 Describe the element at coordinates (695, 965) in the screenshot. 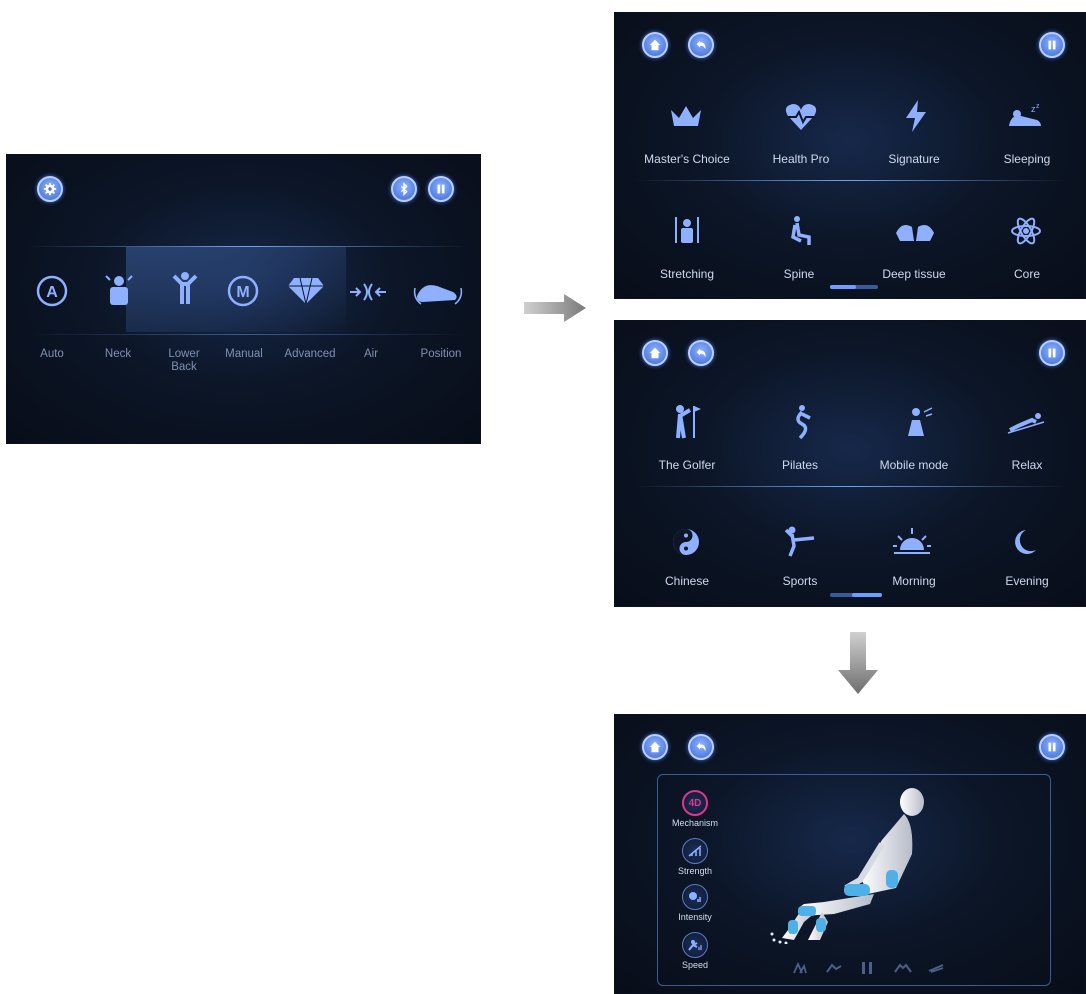

I see `speed-label: Speed` at that location.